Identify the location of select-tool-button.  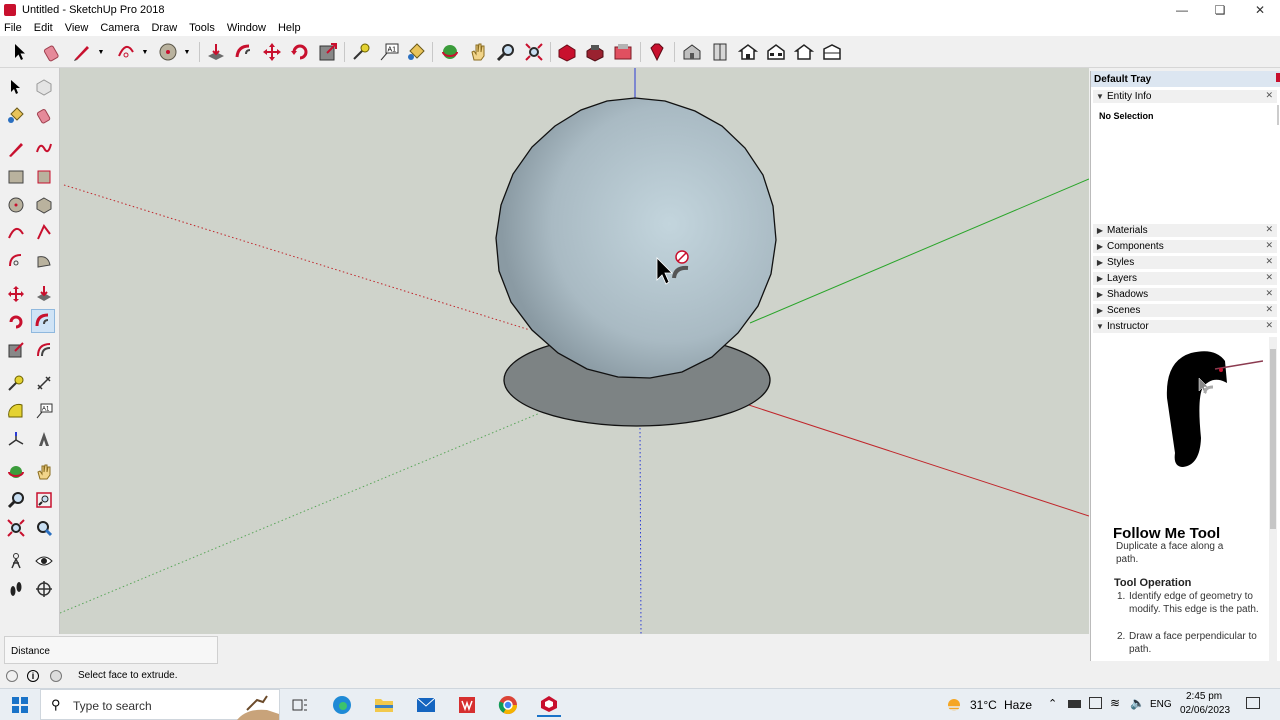
(16, 87).